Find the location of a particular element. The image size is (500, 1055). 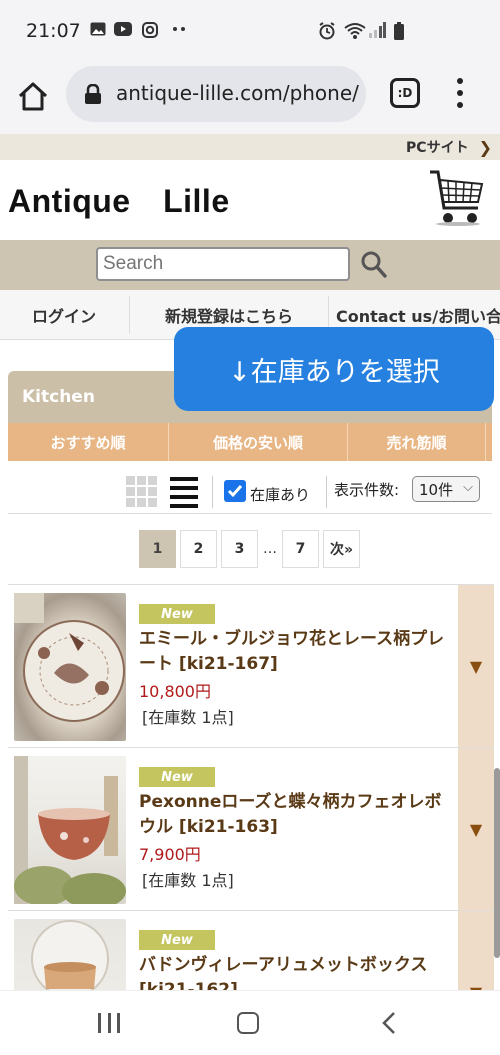

product-price: 10,800円 is located at coordinates (175, 691).